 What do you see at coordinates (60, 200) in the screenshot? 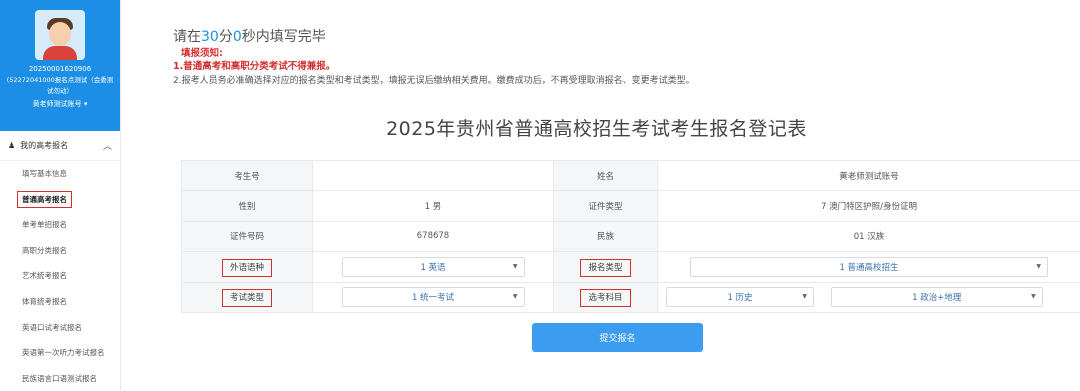
I see `sidebar-item-general-exam: 普通高考报名` at bounding box center [60, 200].